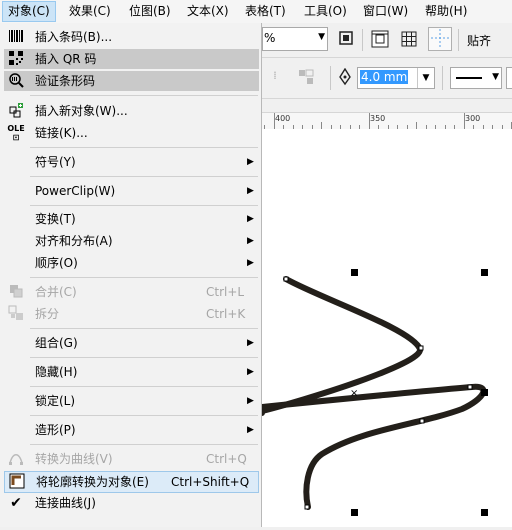 The image size is (512, 530). I want to click on menu-window: 窗口(W), so click(385, 11).